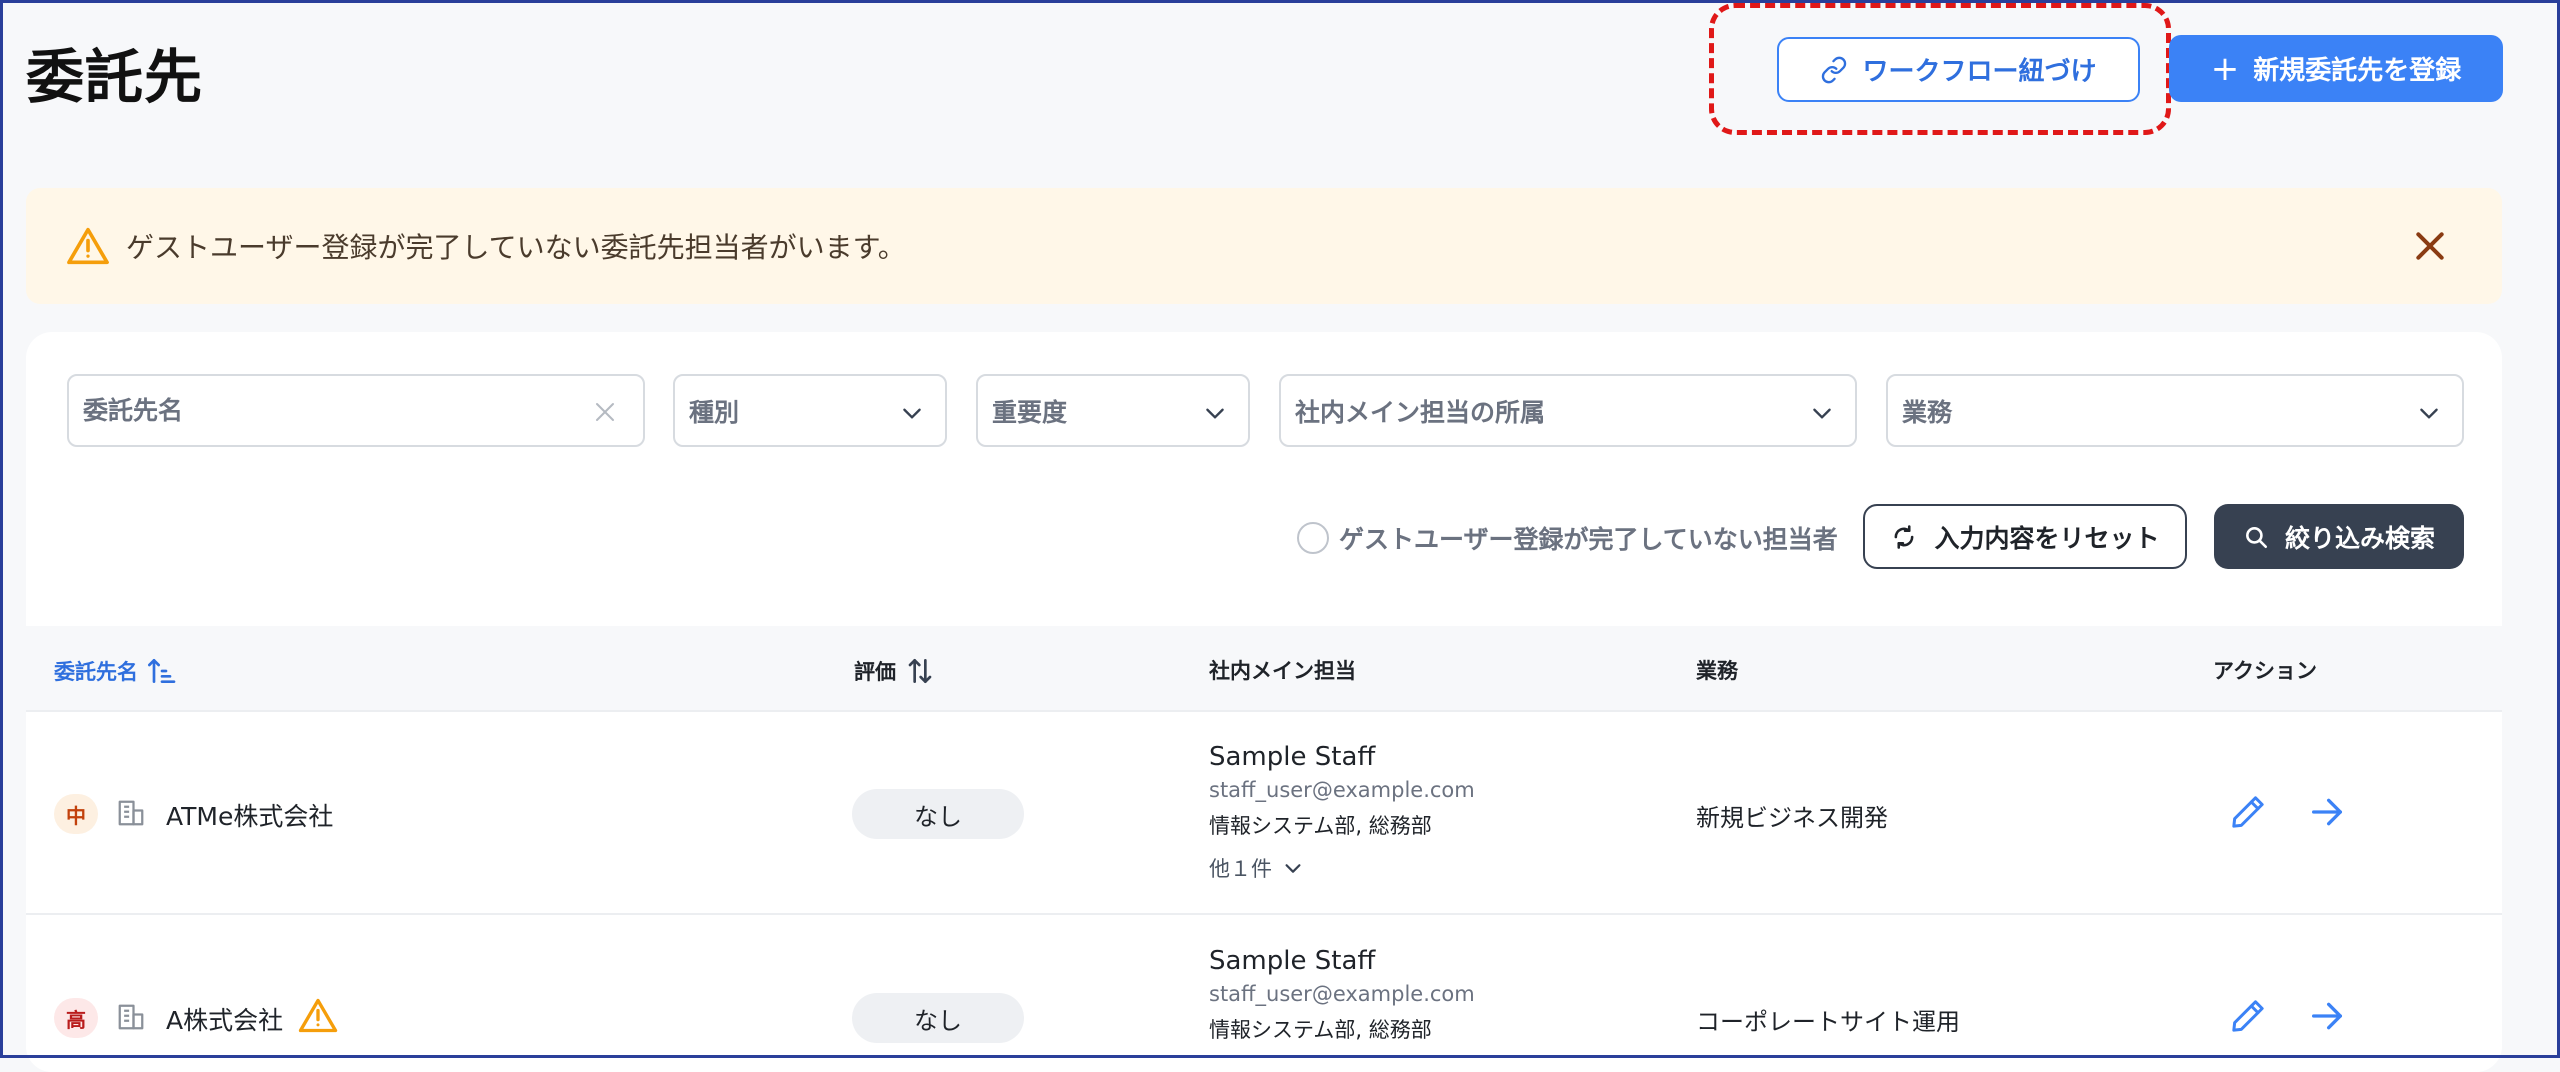 This screenshot has height=1072, width=2560. What do you see at coordinates (249, 815) in the screenshot?
I see `vendor-name: ATMe株式会社` at bounding box center [249, 815].